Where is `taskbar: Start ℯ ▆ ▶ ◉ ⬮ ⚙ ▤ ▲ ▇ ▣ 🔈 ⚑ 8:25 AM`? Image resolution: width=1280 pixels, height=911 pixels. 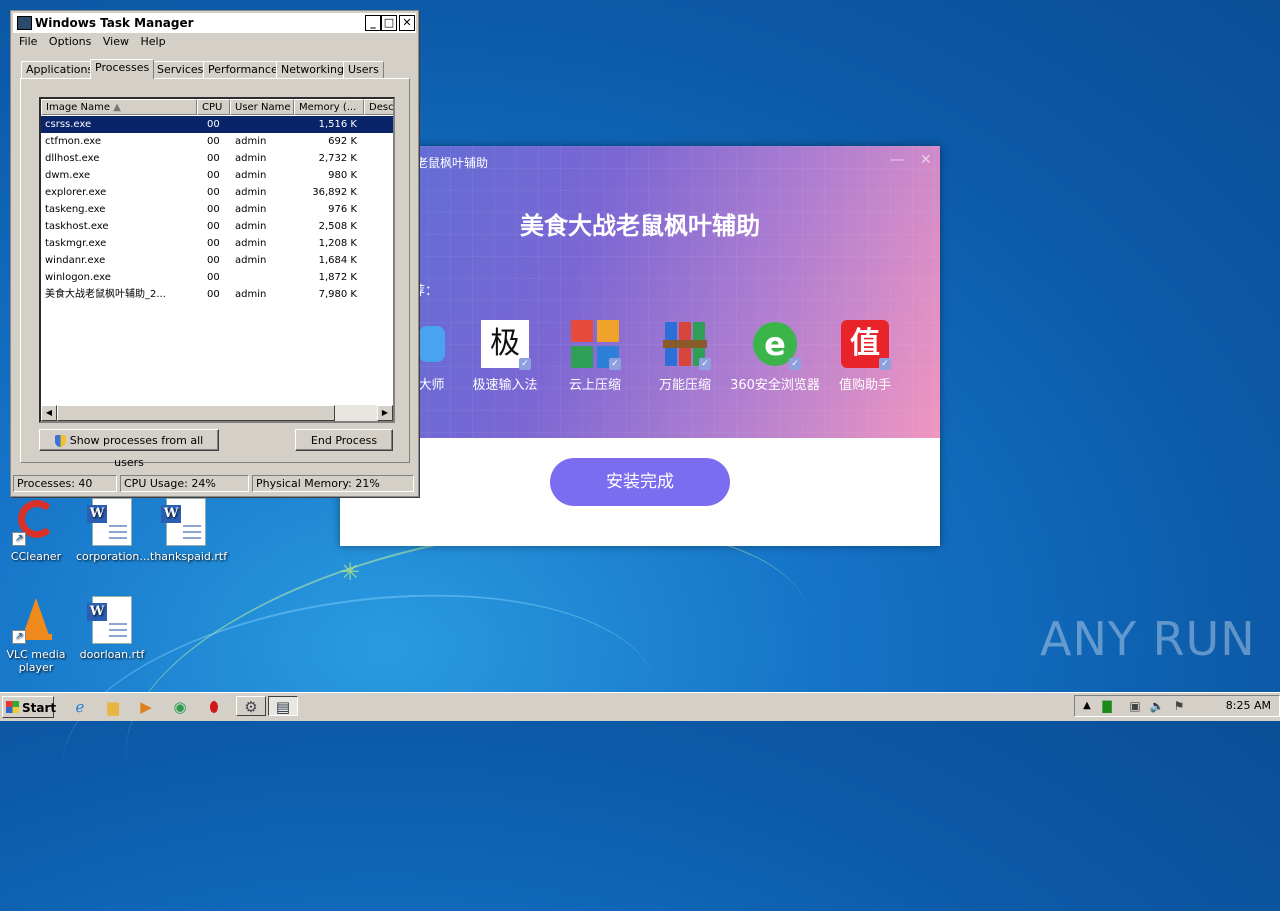 taskbar: Start ℯ ▆ ▶ ◉ ⬮ ⚙ ▤ ▲ ▇ ▣ 🔈 ⚑ 8:25 AM is located at coordinates (640, 706).